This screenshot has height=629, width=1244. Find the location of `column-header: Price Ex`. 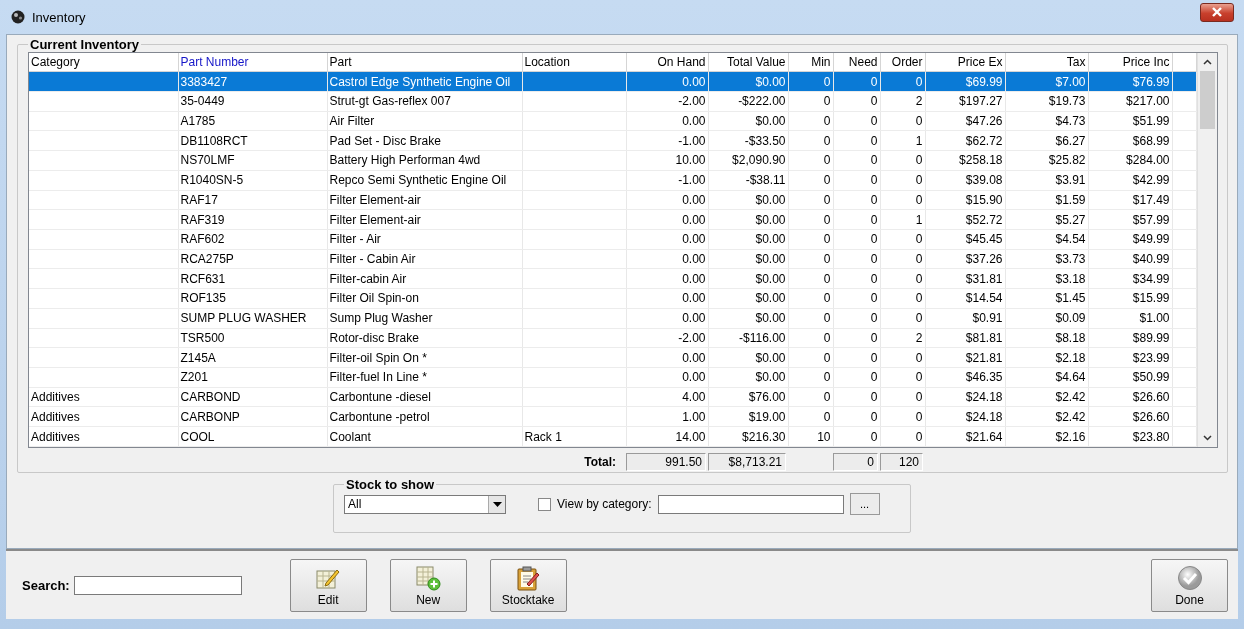

column-header: Price Ex is located at coordinates (965, 62).